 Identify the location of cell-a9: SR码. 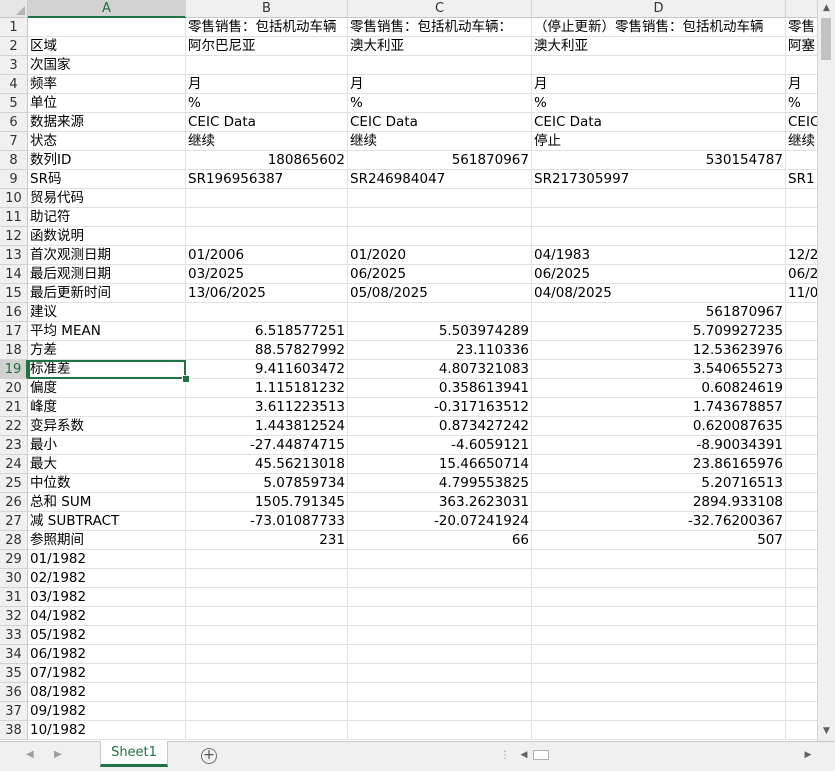
(107, 179).